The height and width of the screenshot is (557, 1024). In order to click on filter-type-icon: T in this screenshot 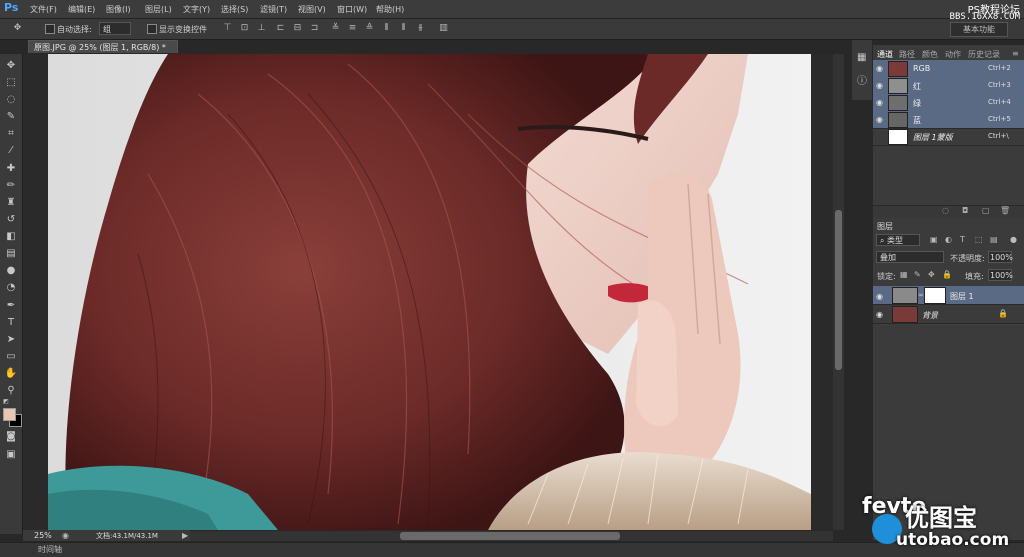, I will do `click(962, 239)`.